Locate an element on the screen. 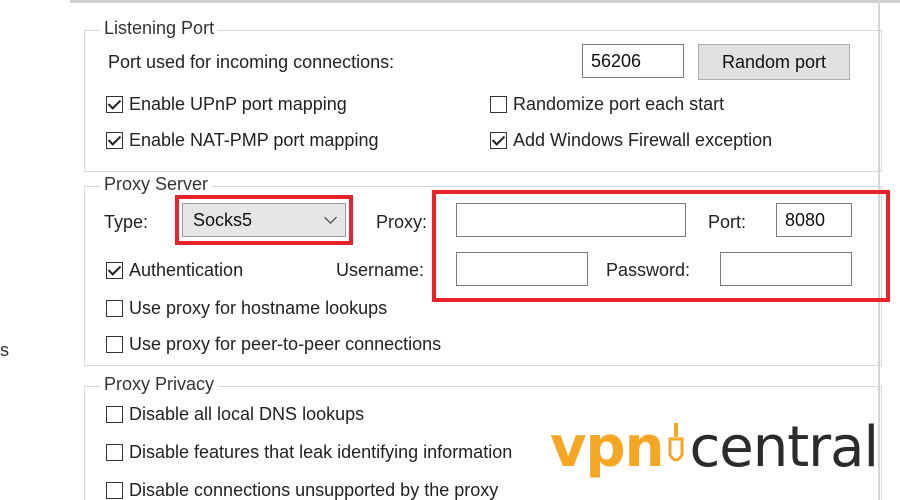 The width and height of the screenshot is (900, 500). username-label: Username: is located at coordinates (380, 270).